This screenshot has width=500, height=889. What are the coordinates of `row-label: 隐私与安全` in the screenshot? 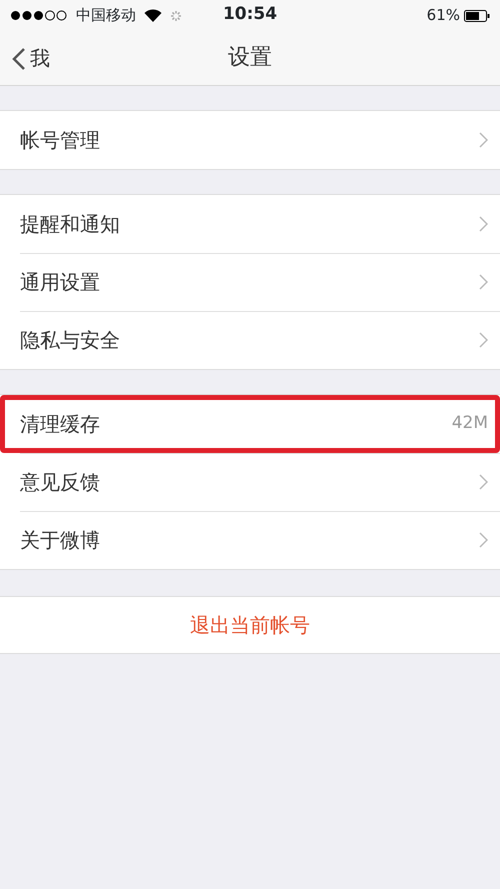 It's located at (70, 340).